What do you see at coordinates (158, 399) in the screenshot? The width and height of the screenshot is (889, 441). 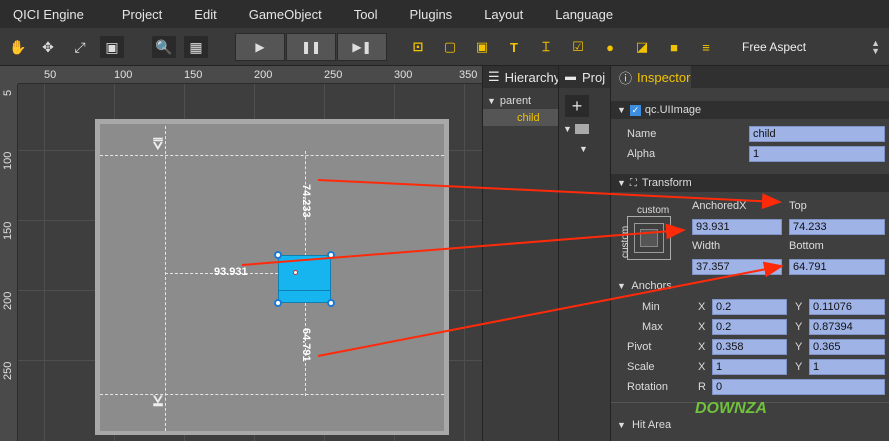 I see `anchor-handle-icon: ⩣` at bounding box center [158, 399].